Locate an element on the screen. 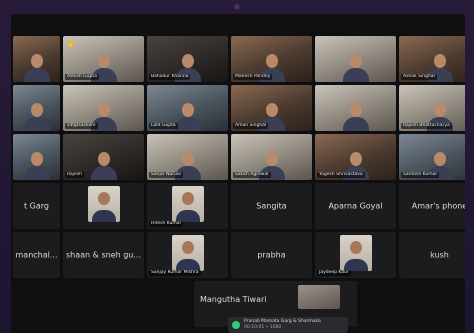 Image resolution: width=474 pixels, height=333 pixels. participant-tile: Aman Singhal is located at coordinates (271, 108).